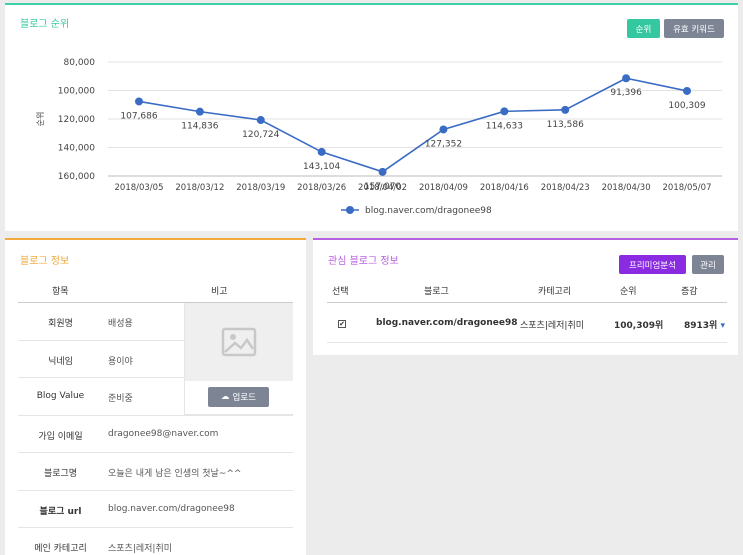  Describe the element at coordinates (60, 361) in the screenshot. I see `row-key: 닉네임` at that location.